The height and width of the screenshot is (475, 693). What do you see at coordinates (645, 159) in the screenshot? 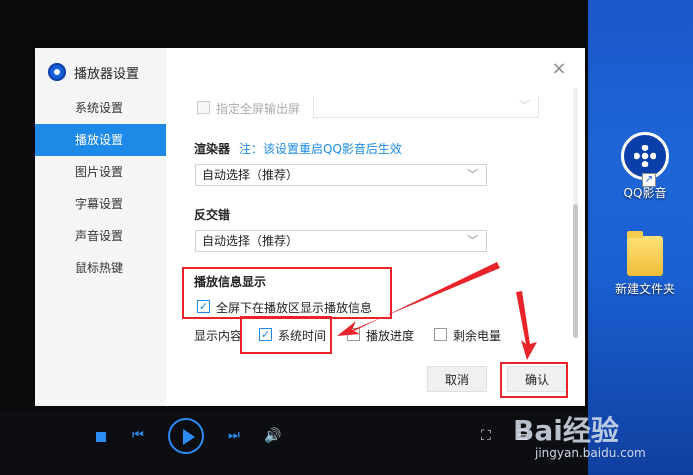
I see `qq-player-logo-icon: ↗` at bounding box center [645, 159].